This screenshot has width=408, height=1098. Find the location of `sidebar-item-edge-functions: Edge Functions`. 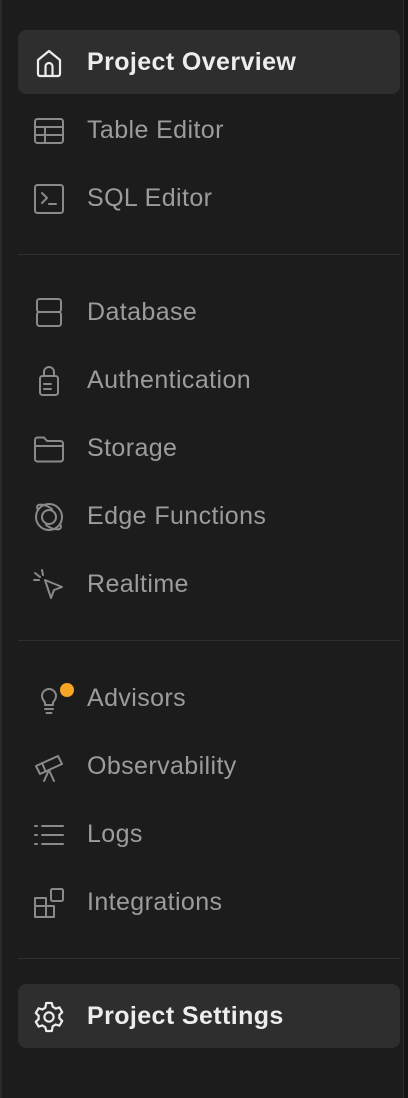

sidebar-item-edge-functions: Edge Functions is located at coordinates (209, 516).